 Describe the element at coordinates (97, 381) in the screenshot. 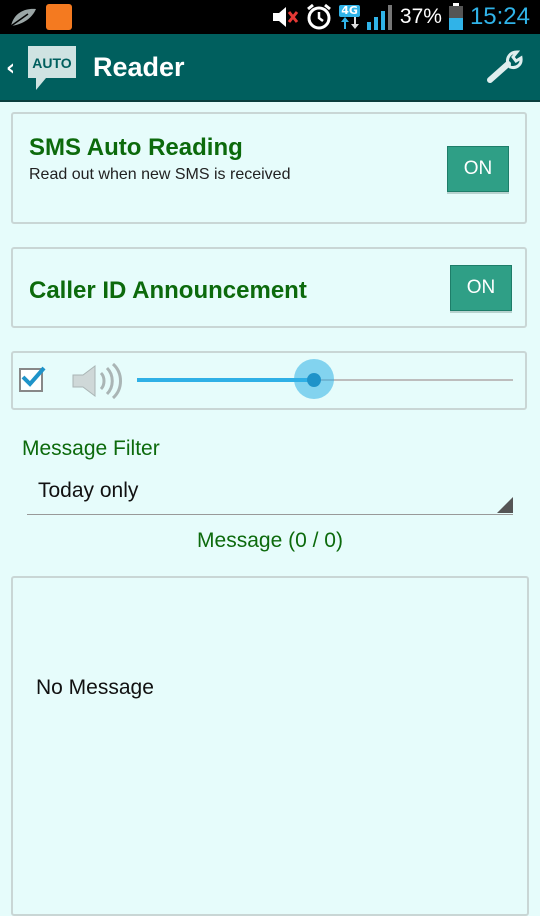

I see `speaker-icon` at that location.